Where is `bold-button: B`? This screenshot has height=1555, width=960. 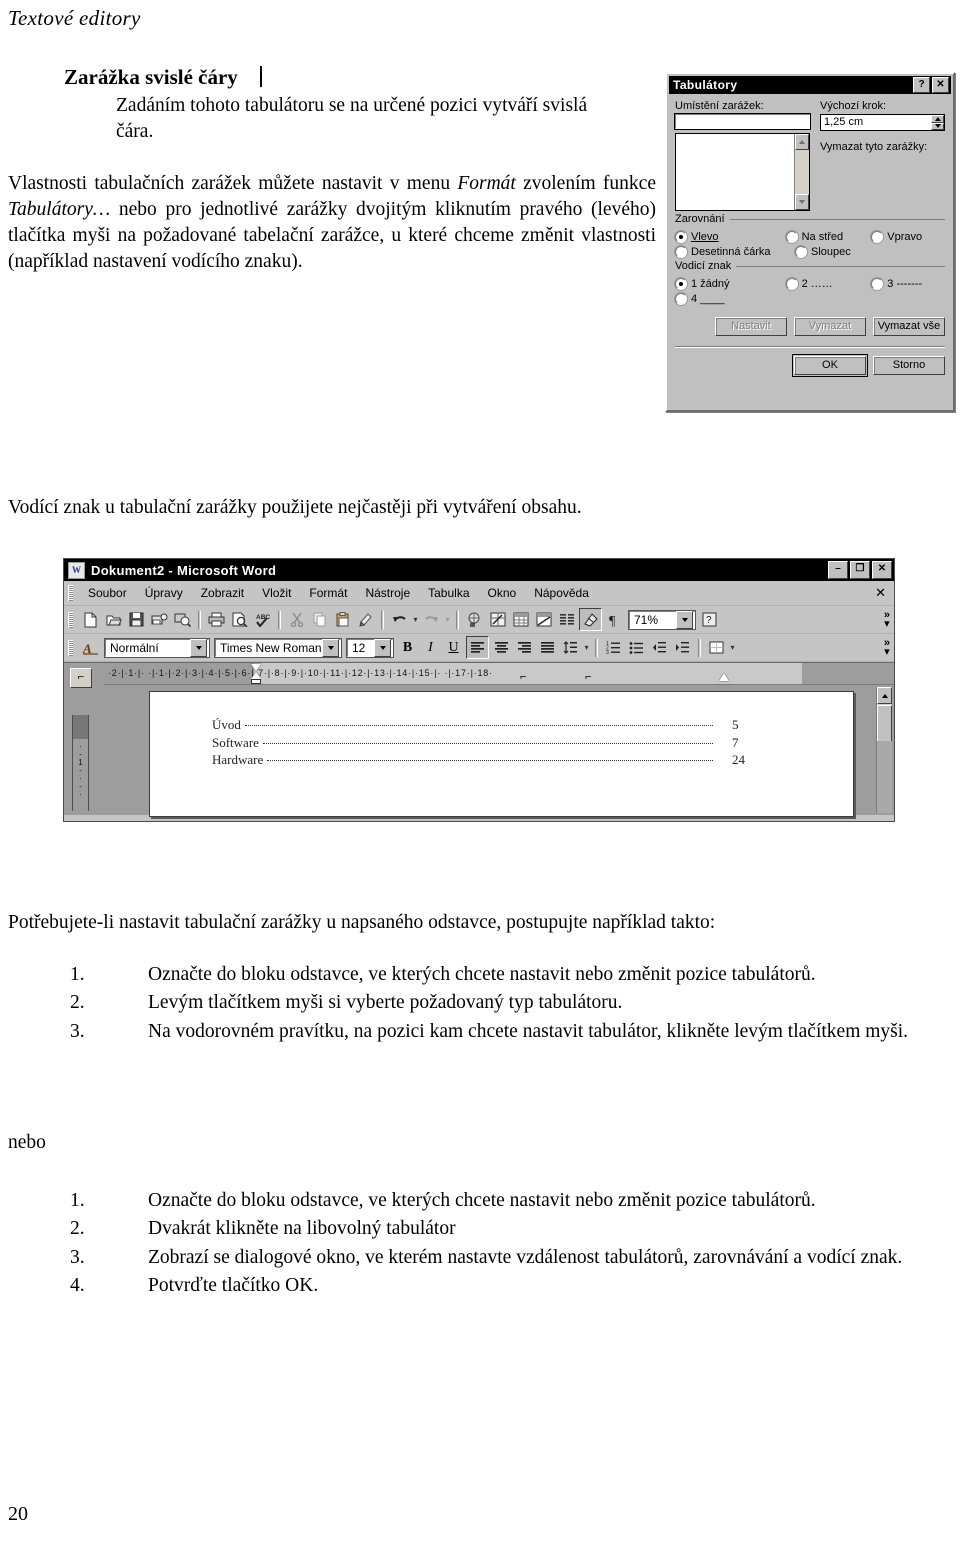 bold-button: B is located at coordinates (407, 647).